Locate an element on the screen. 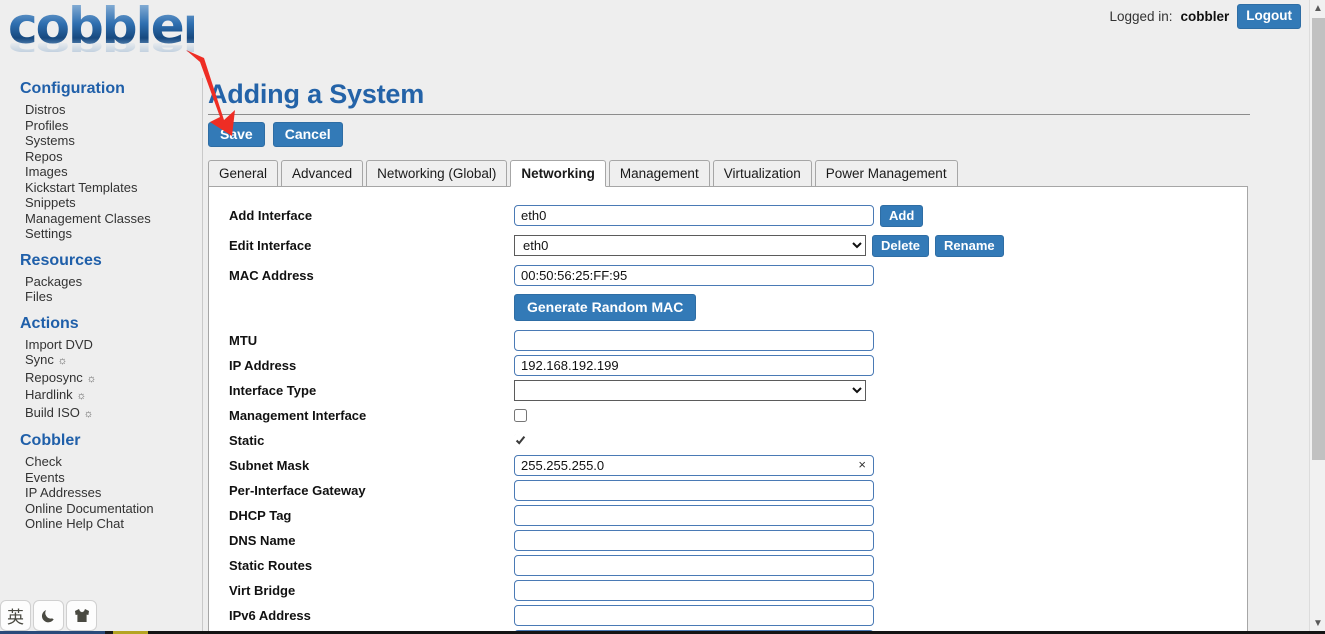 This screenshot has width=1325, height=634. interface-type-select is located at coordinates (690, 390).